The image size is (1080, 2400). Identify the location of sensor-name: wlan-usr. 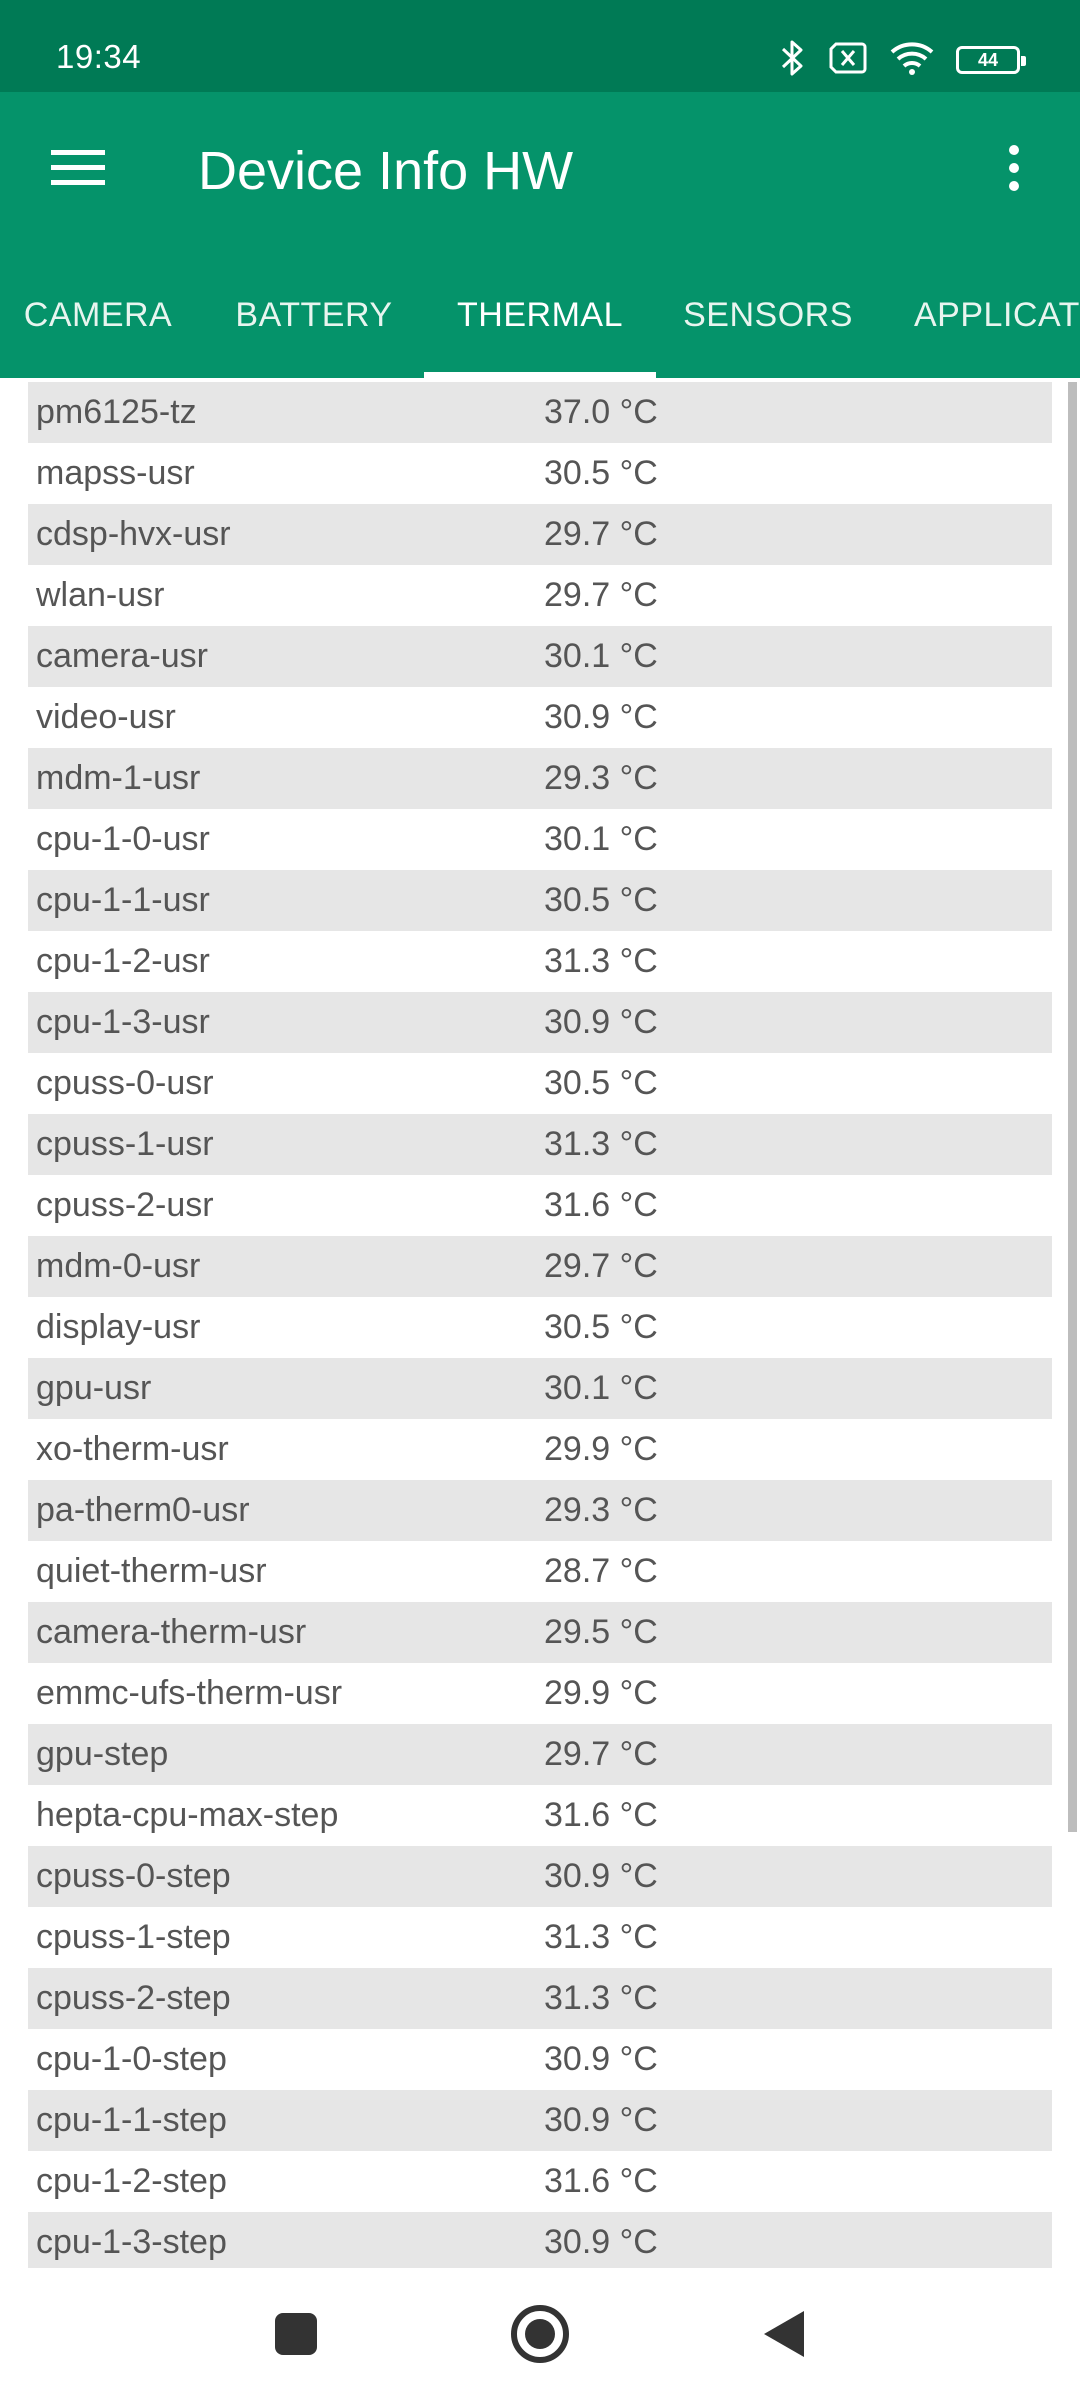
(100, 595).